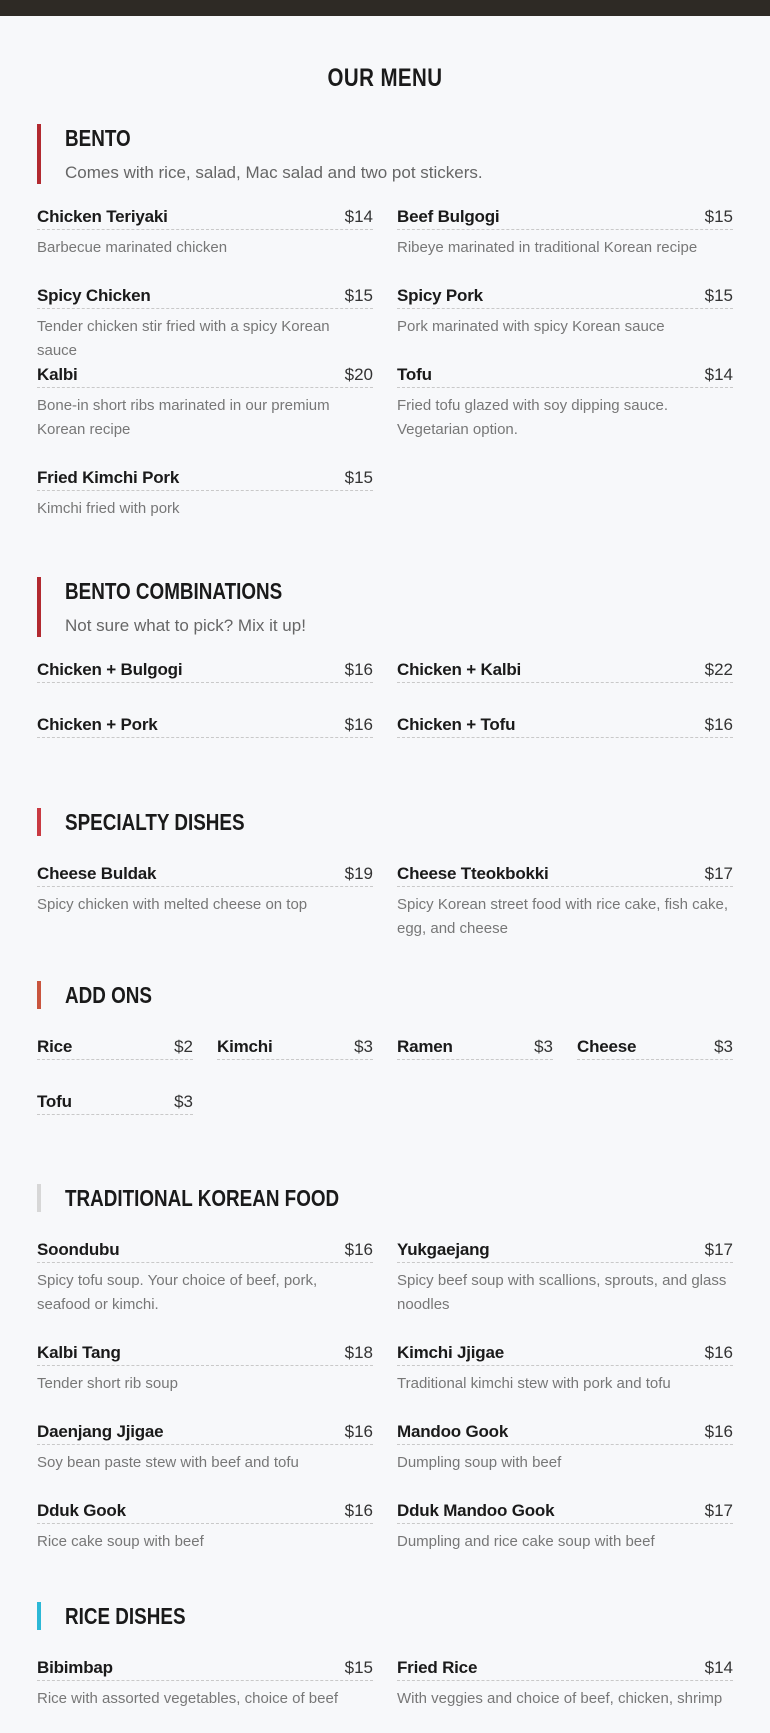  Describe the element at coordinates (202, 1198) in the screenshot. I see `section-title: TRADITIONAL KOREAN FOOD` at that location.